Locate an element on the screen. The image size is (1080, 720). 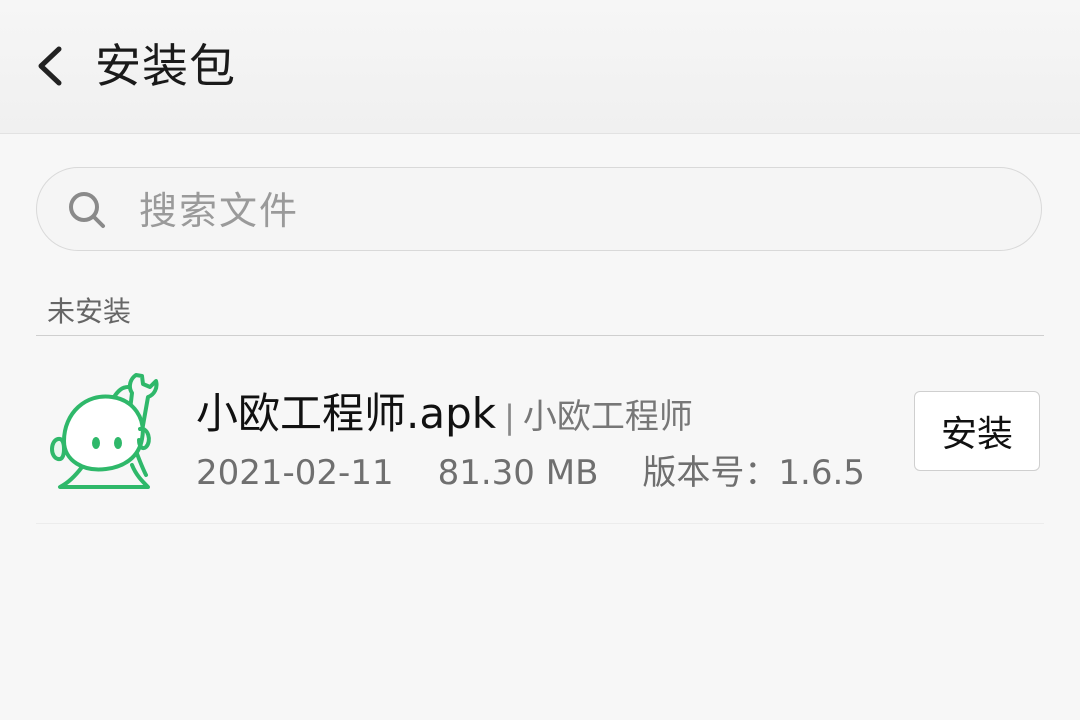
app-meta: 2021-02-11 81.30 MB 版本号：1.6.5 is located at coordinates (552, 469).